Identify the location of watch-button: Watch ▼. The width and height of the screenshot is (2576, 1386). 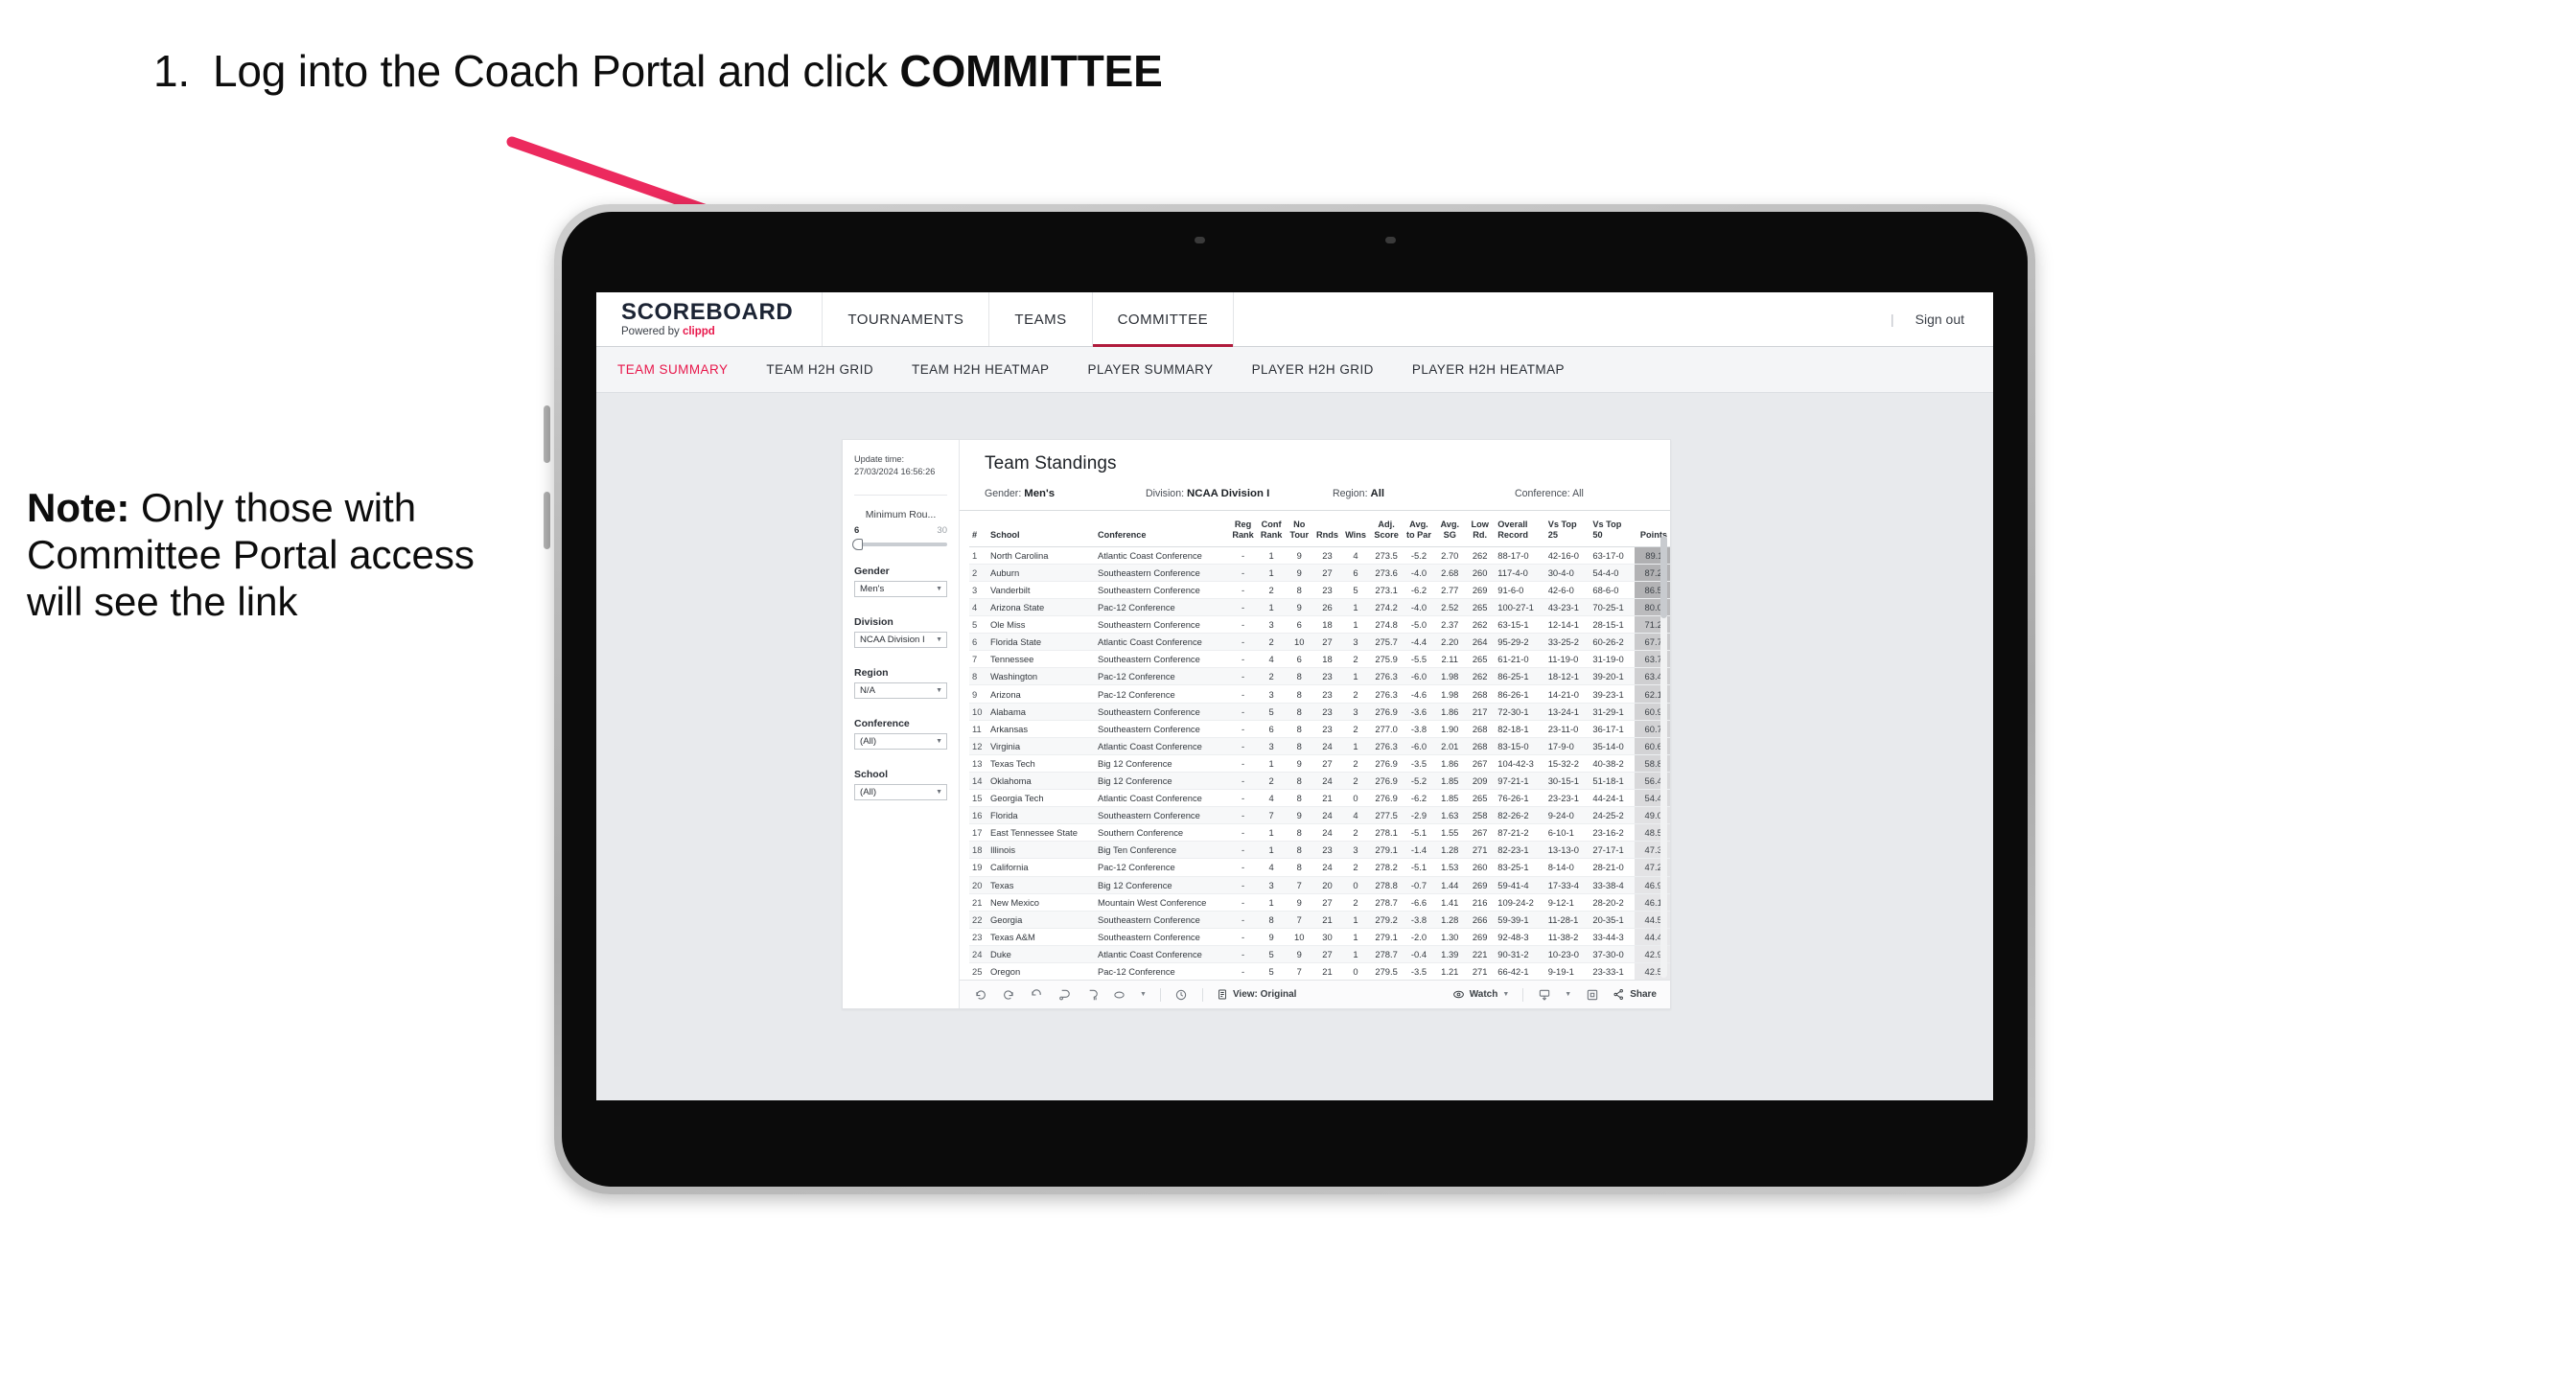
(1481, 995).